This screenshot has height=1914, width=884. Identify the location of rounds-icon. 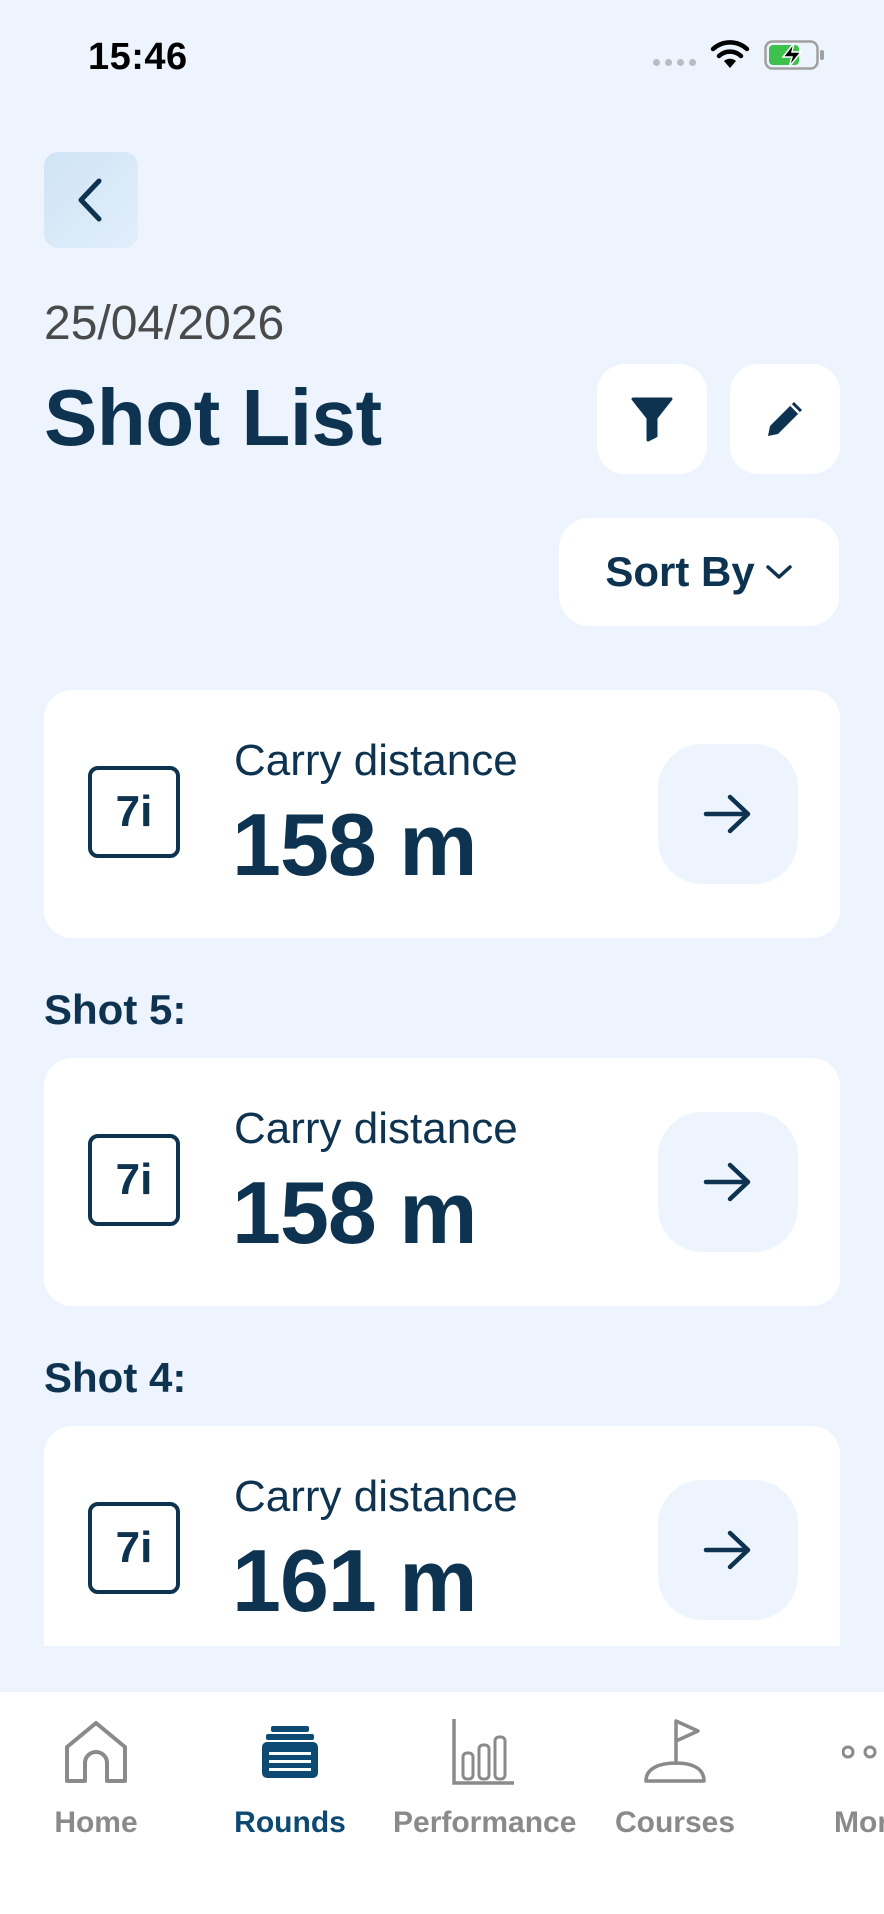
(290, 1752).